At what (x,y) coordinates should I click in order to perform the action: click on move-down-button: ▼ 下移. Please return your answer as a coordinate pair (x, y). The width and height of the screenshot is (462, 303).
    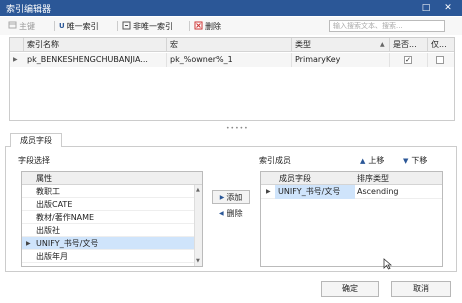
    Looking at the image, I should click on (415, 160).